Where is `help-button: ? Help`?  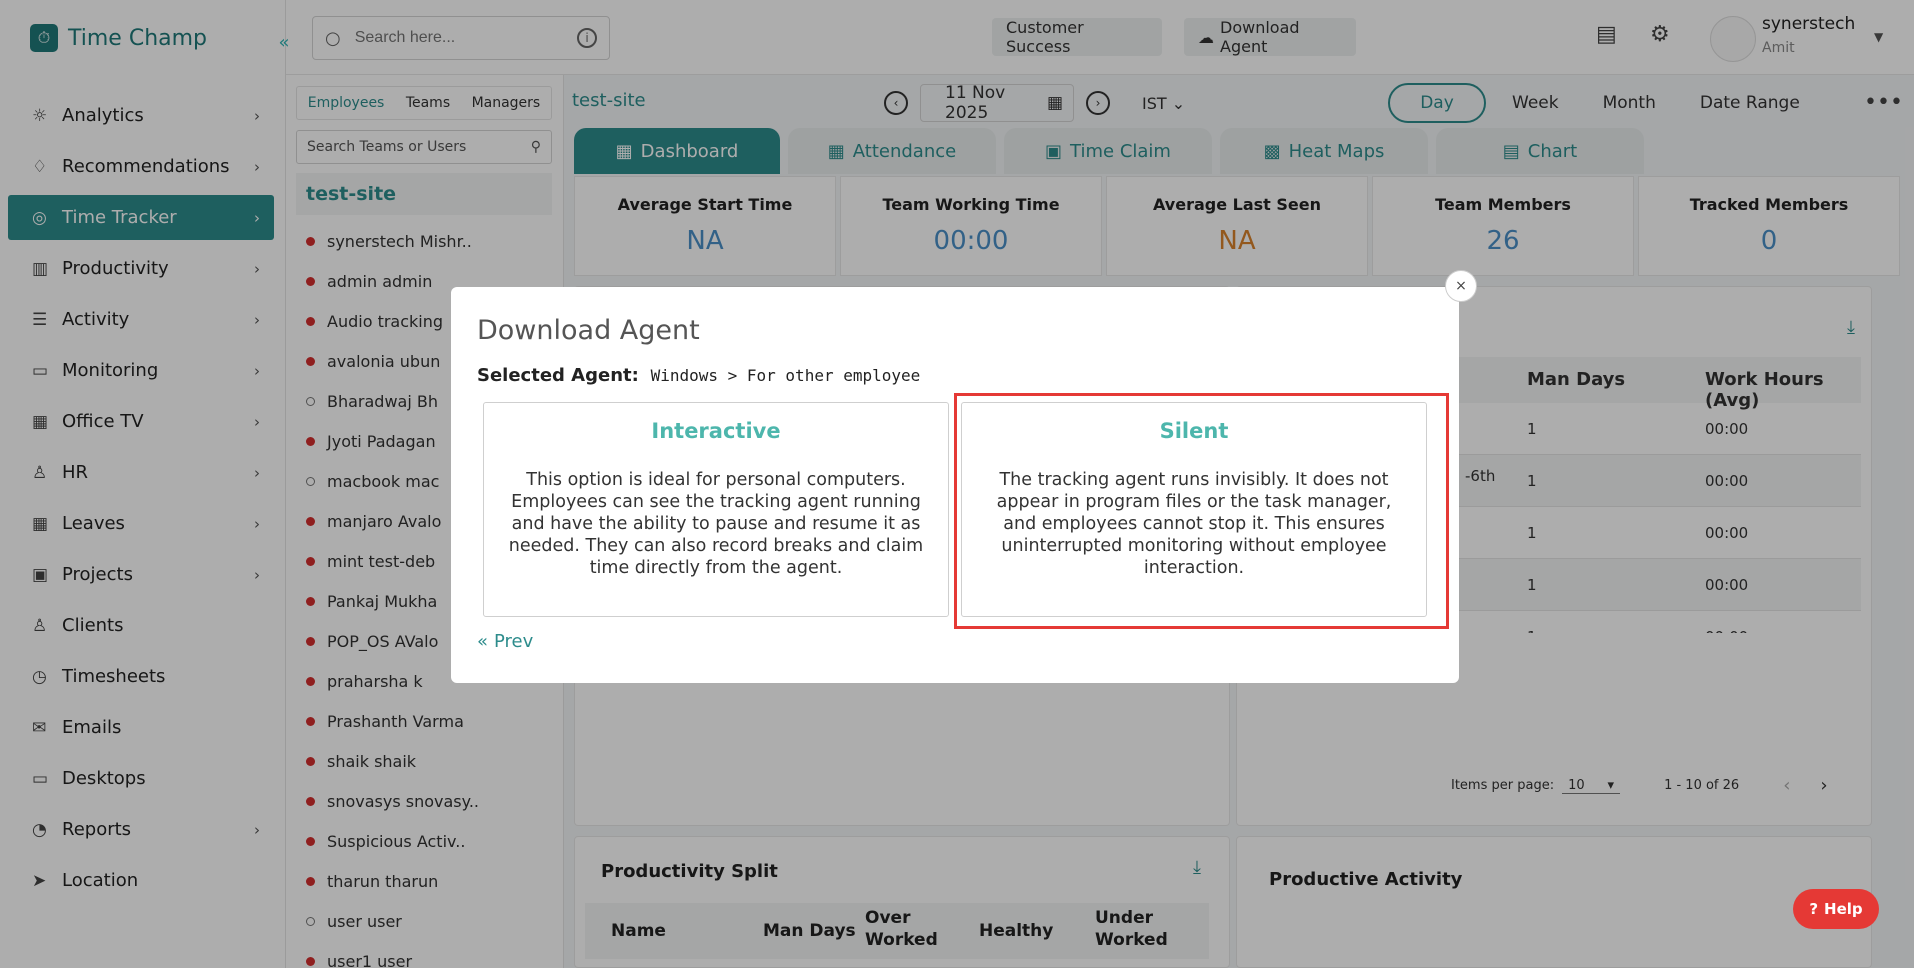
help-button: ? Help is located at coordinates (1836, 909).